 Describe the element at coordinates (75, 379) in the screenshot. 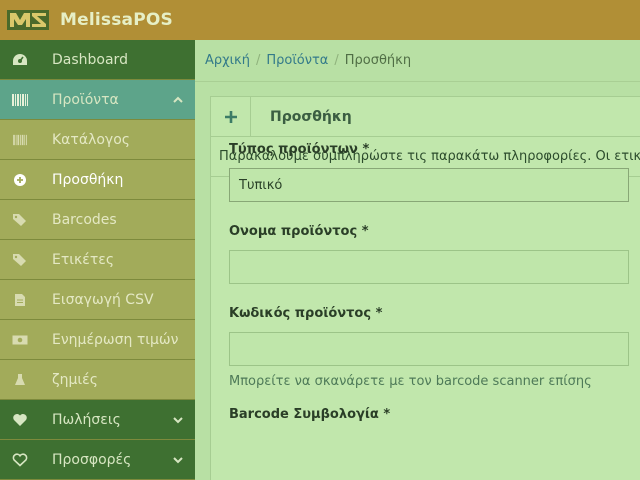

I see `sidebar-item-label: ζημιές` at that location.